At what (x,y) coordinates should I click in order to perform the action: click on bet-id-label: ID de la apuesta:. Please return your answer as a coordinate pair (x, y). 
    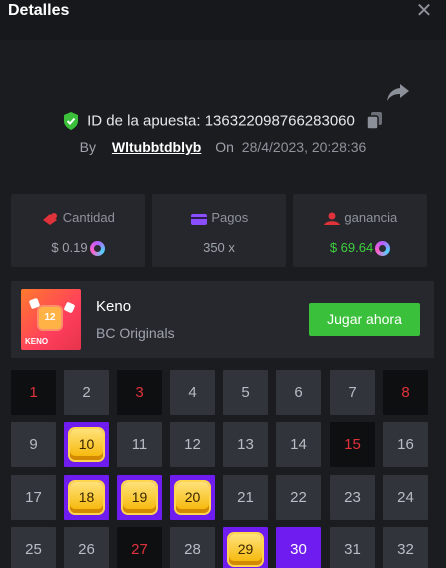
    Looking at the image, I should click on (144, 121).